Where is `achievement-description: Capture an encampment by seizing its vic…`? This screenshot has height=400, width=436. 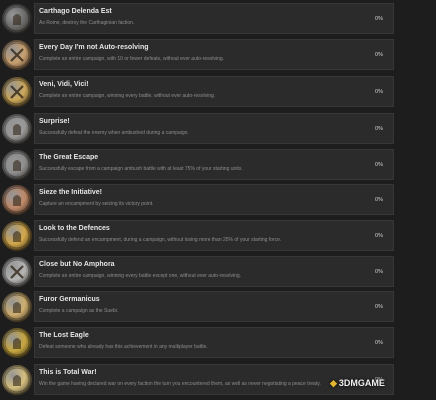
achievement-description: Capture an encampment by seizing its vic… is located at coordinates (96, 204).